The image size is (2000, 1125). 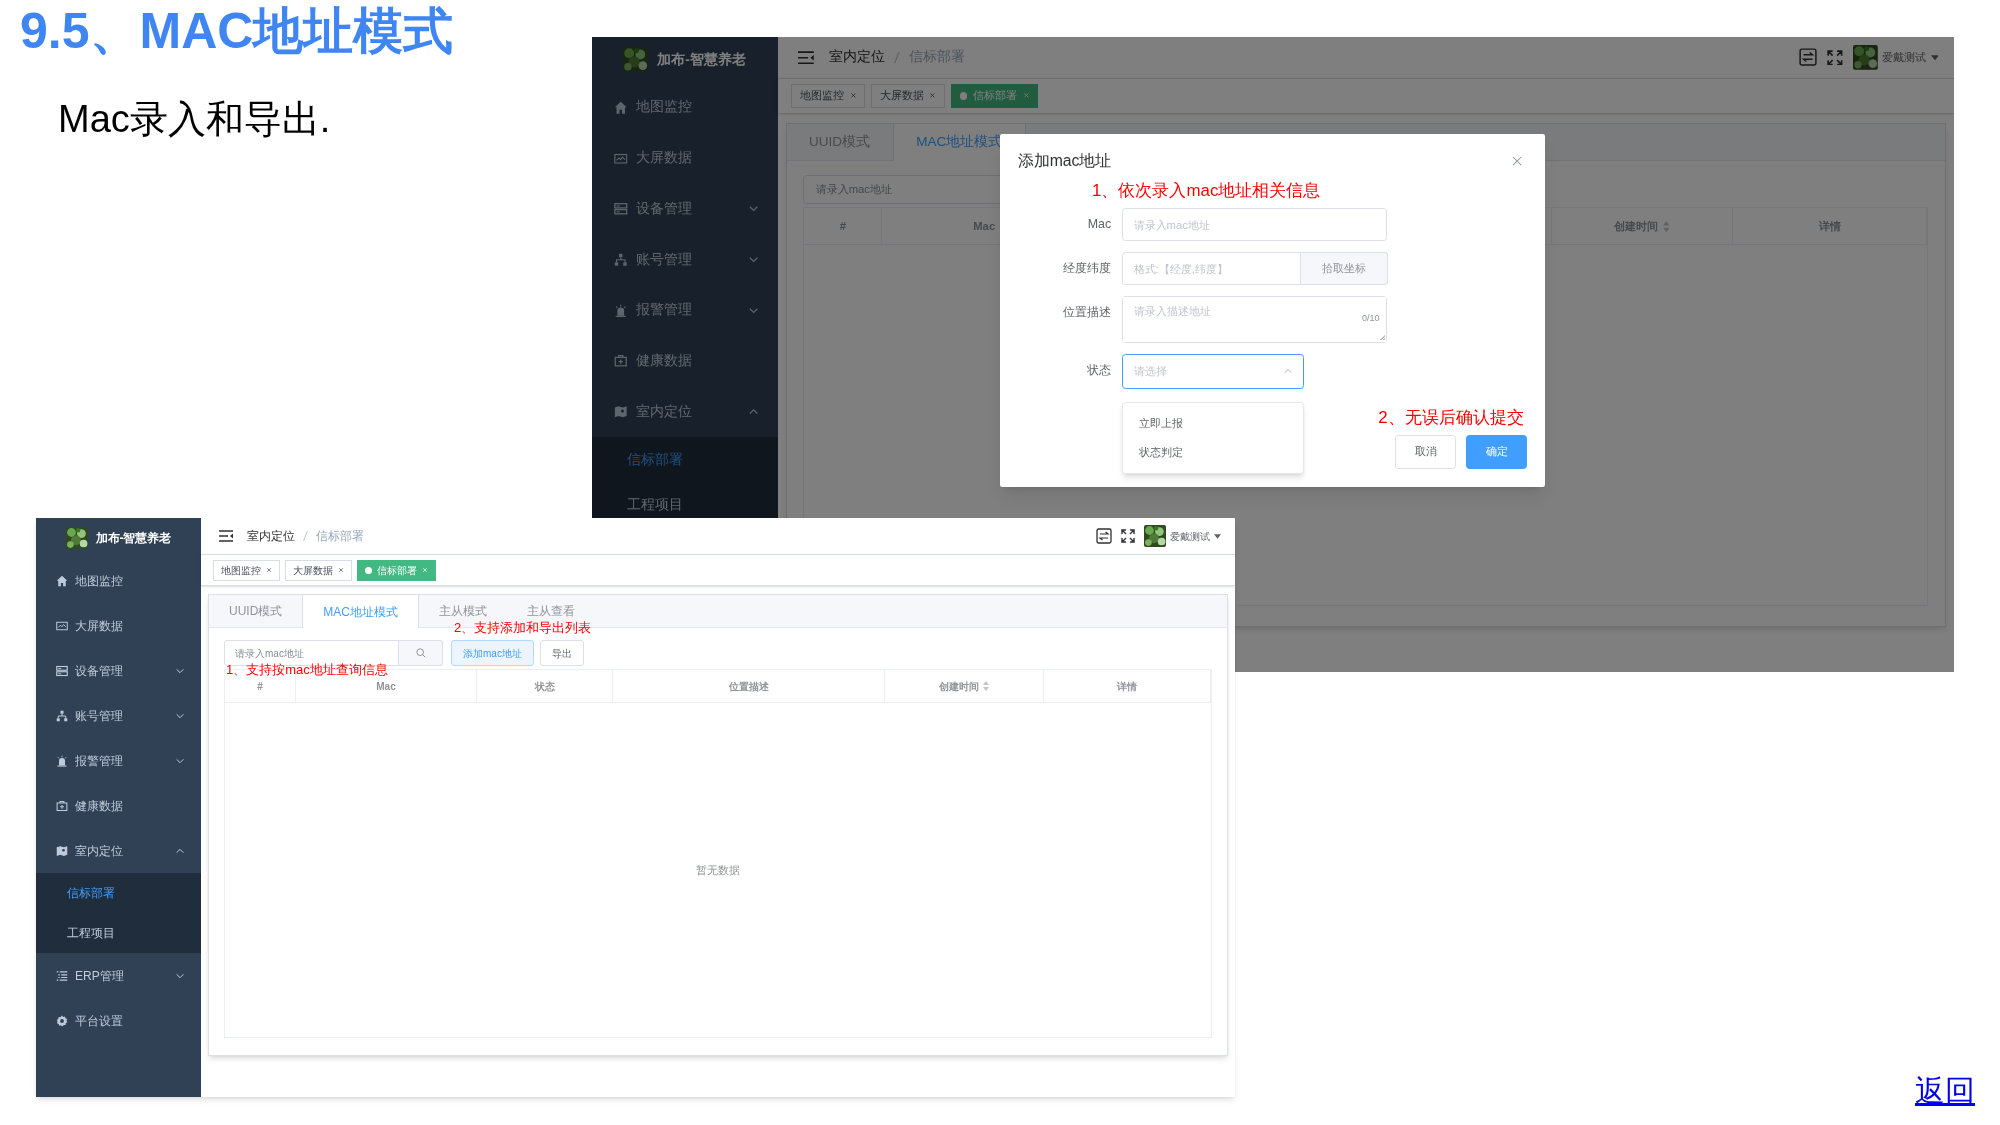 I want to click on column-header: #, so click(x=843, y=226).